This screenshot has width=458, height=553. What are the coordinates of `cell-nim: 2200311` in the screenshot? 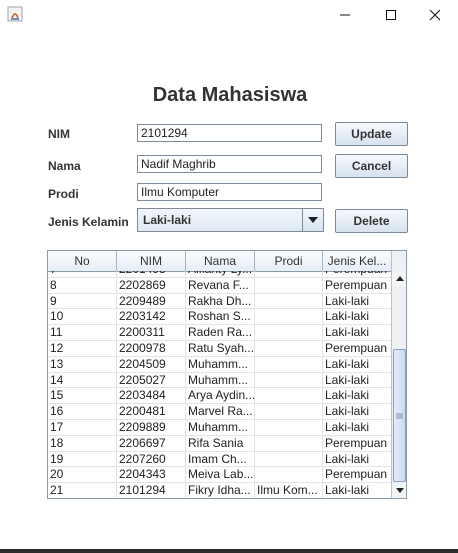 It's located at (151, 333).